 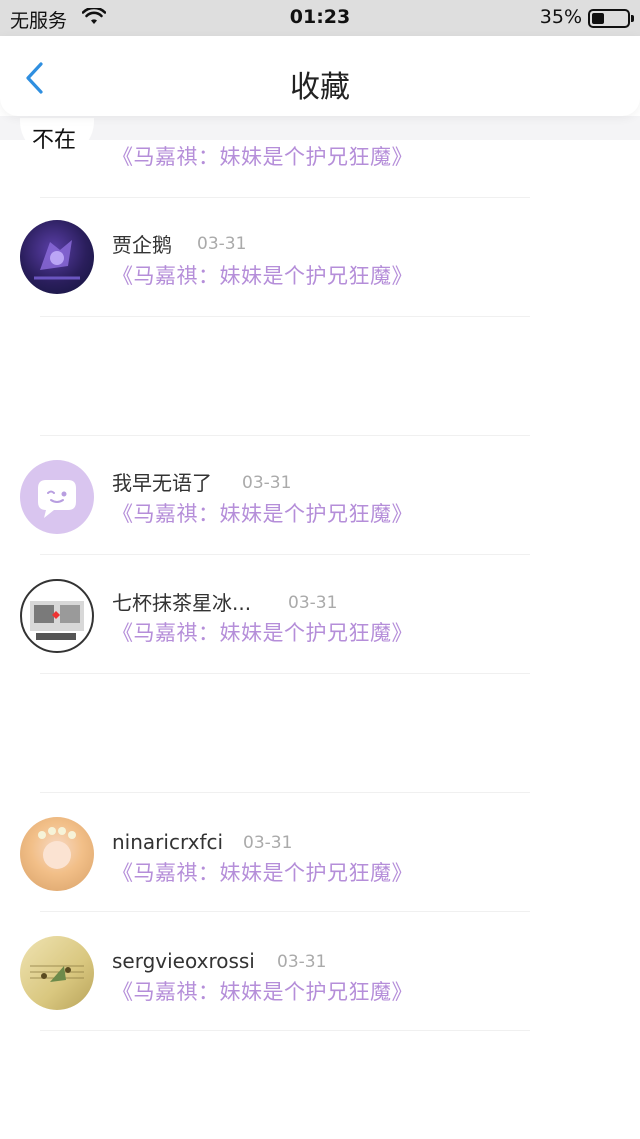 I want to click on status-bar: 无服务 01:23 35%, so click(x=320, y=18).